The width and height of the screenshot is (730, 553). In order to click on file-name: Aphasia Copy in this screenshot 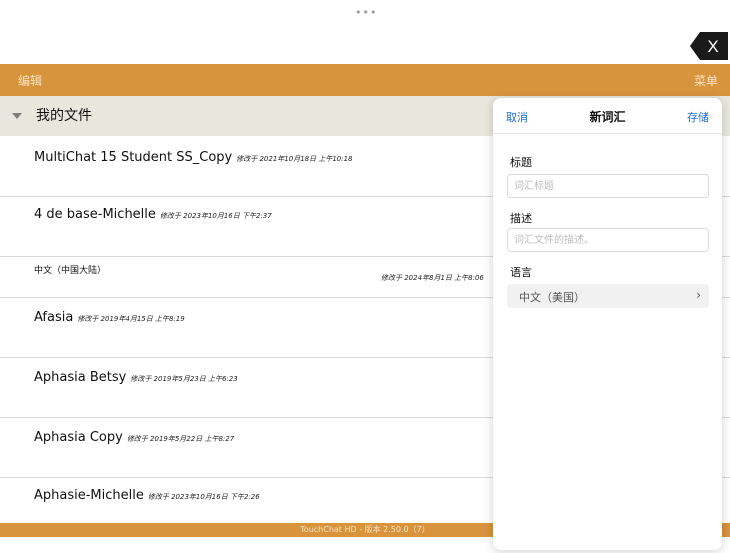, I will do `click(78, 437)`.